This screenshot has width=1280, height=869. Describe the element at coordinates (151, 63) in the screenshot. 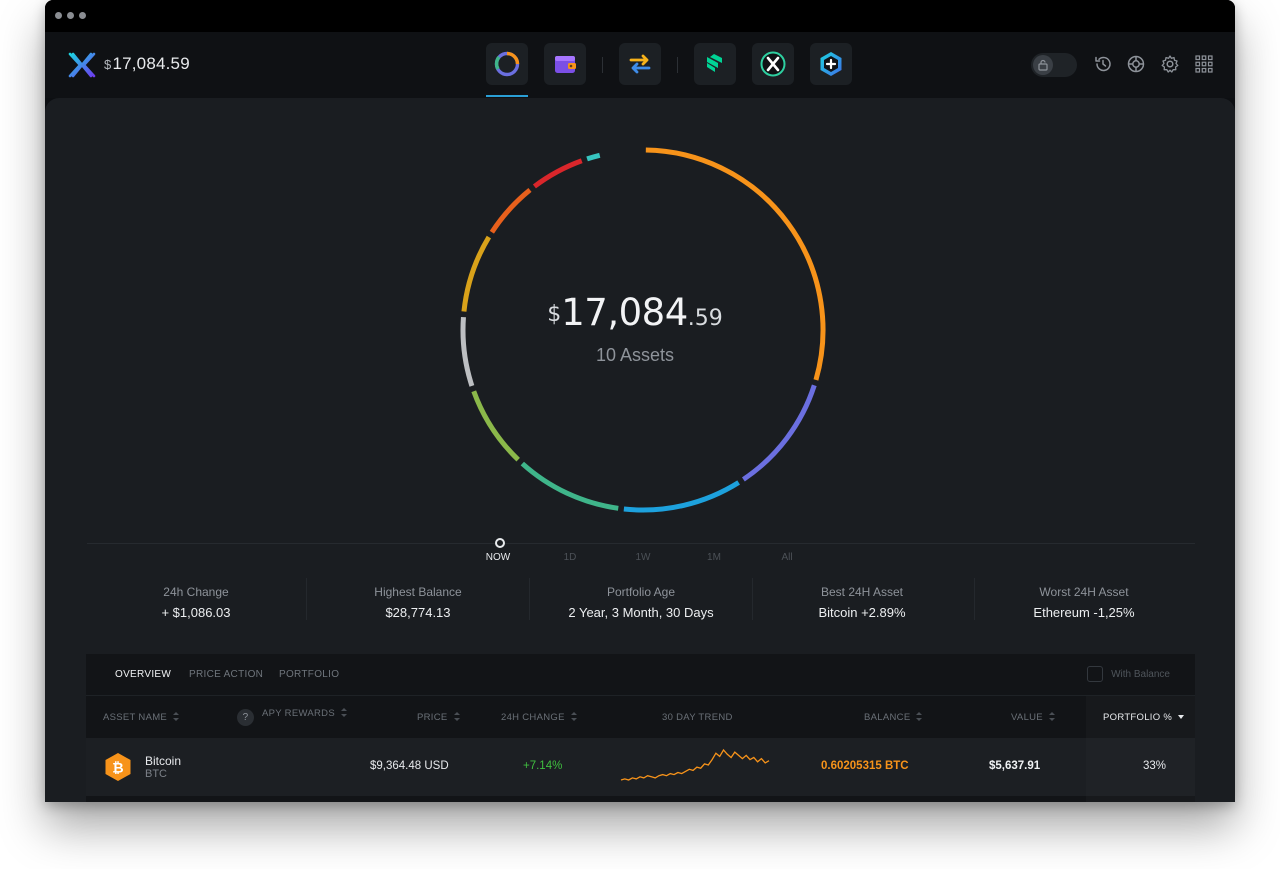

I see `header-balance-value: 17,084.59` at that location.